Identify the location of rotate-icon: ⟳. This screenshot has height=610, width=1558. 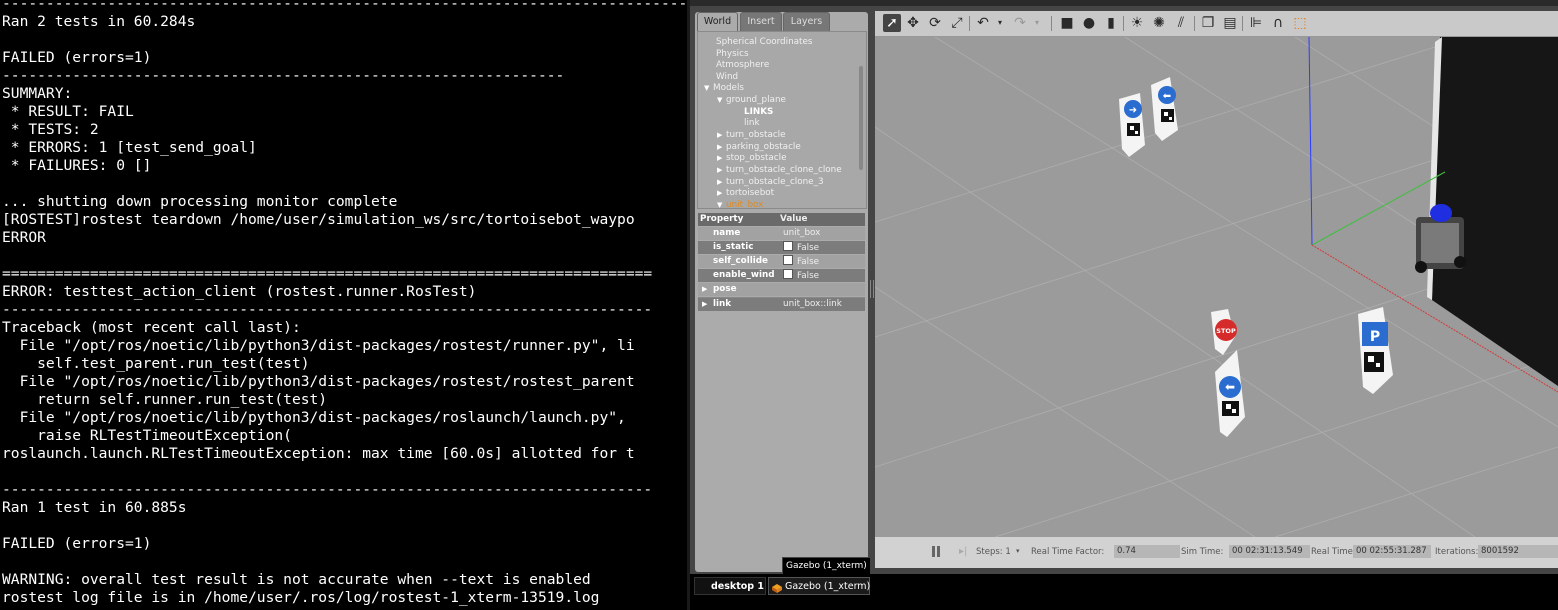
(935, 23).